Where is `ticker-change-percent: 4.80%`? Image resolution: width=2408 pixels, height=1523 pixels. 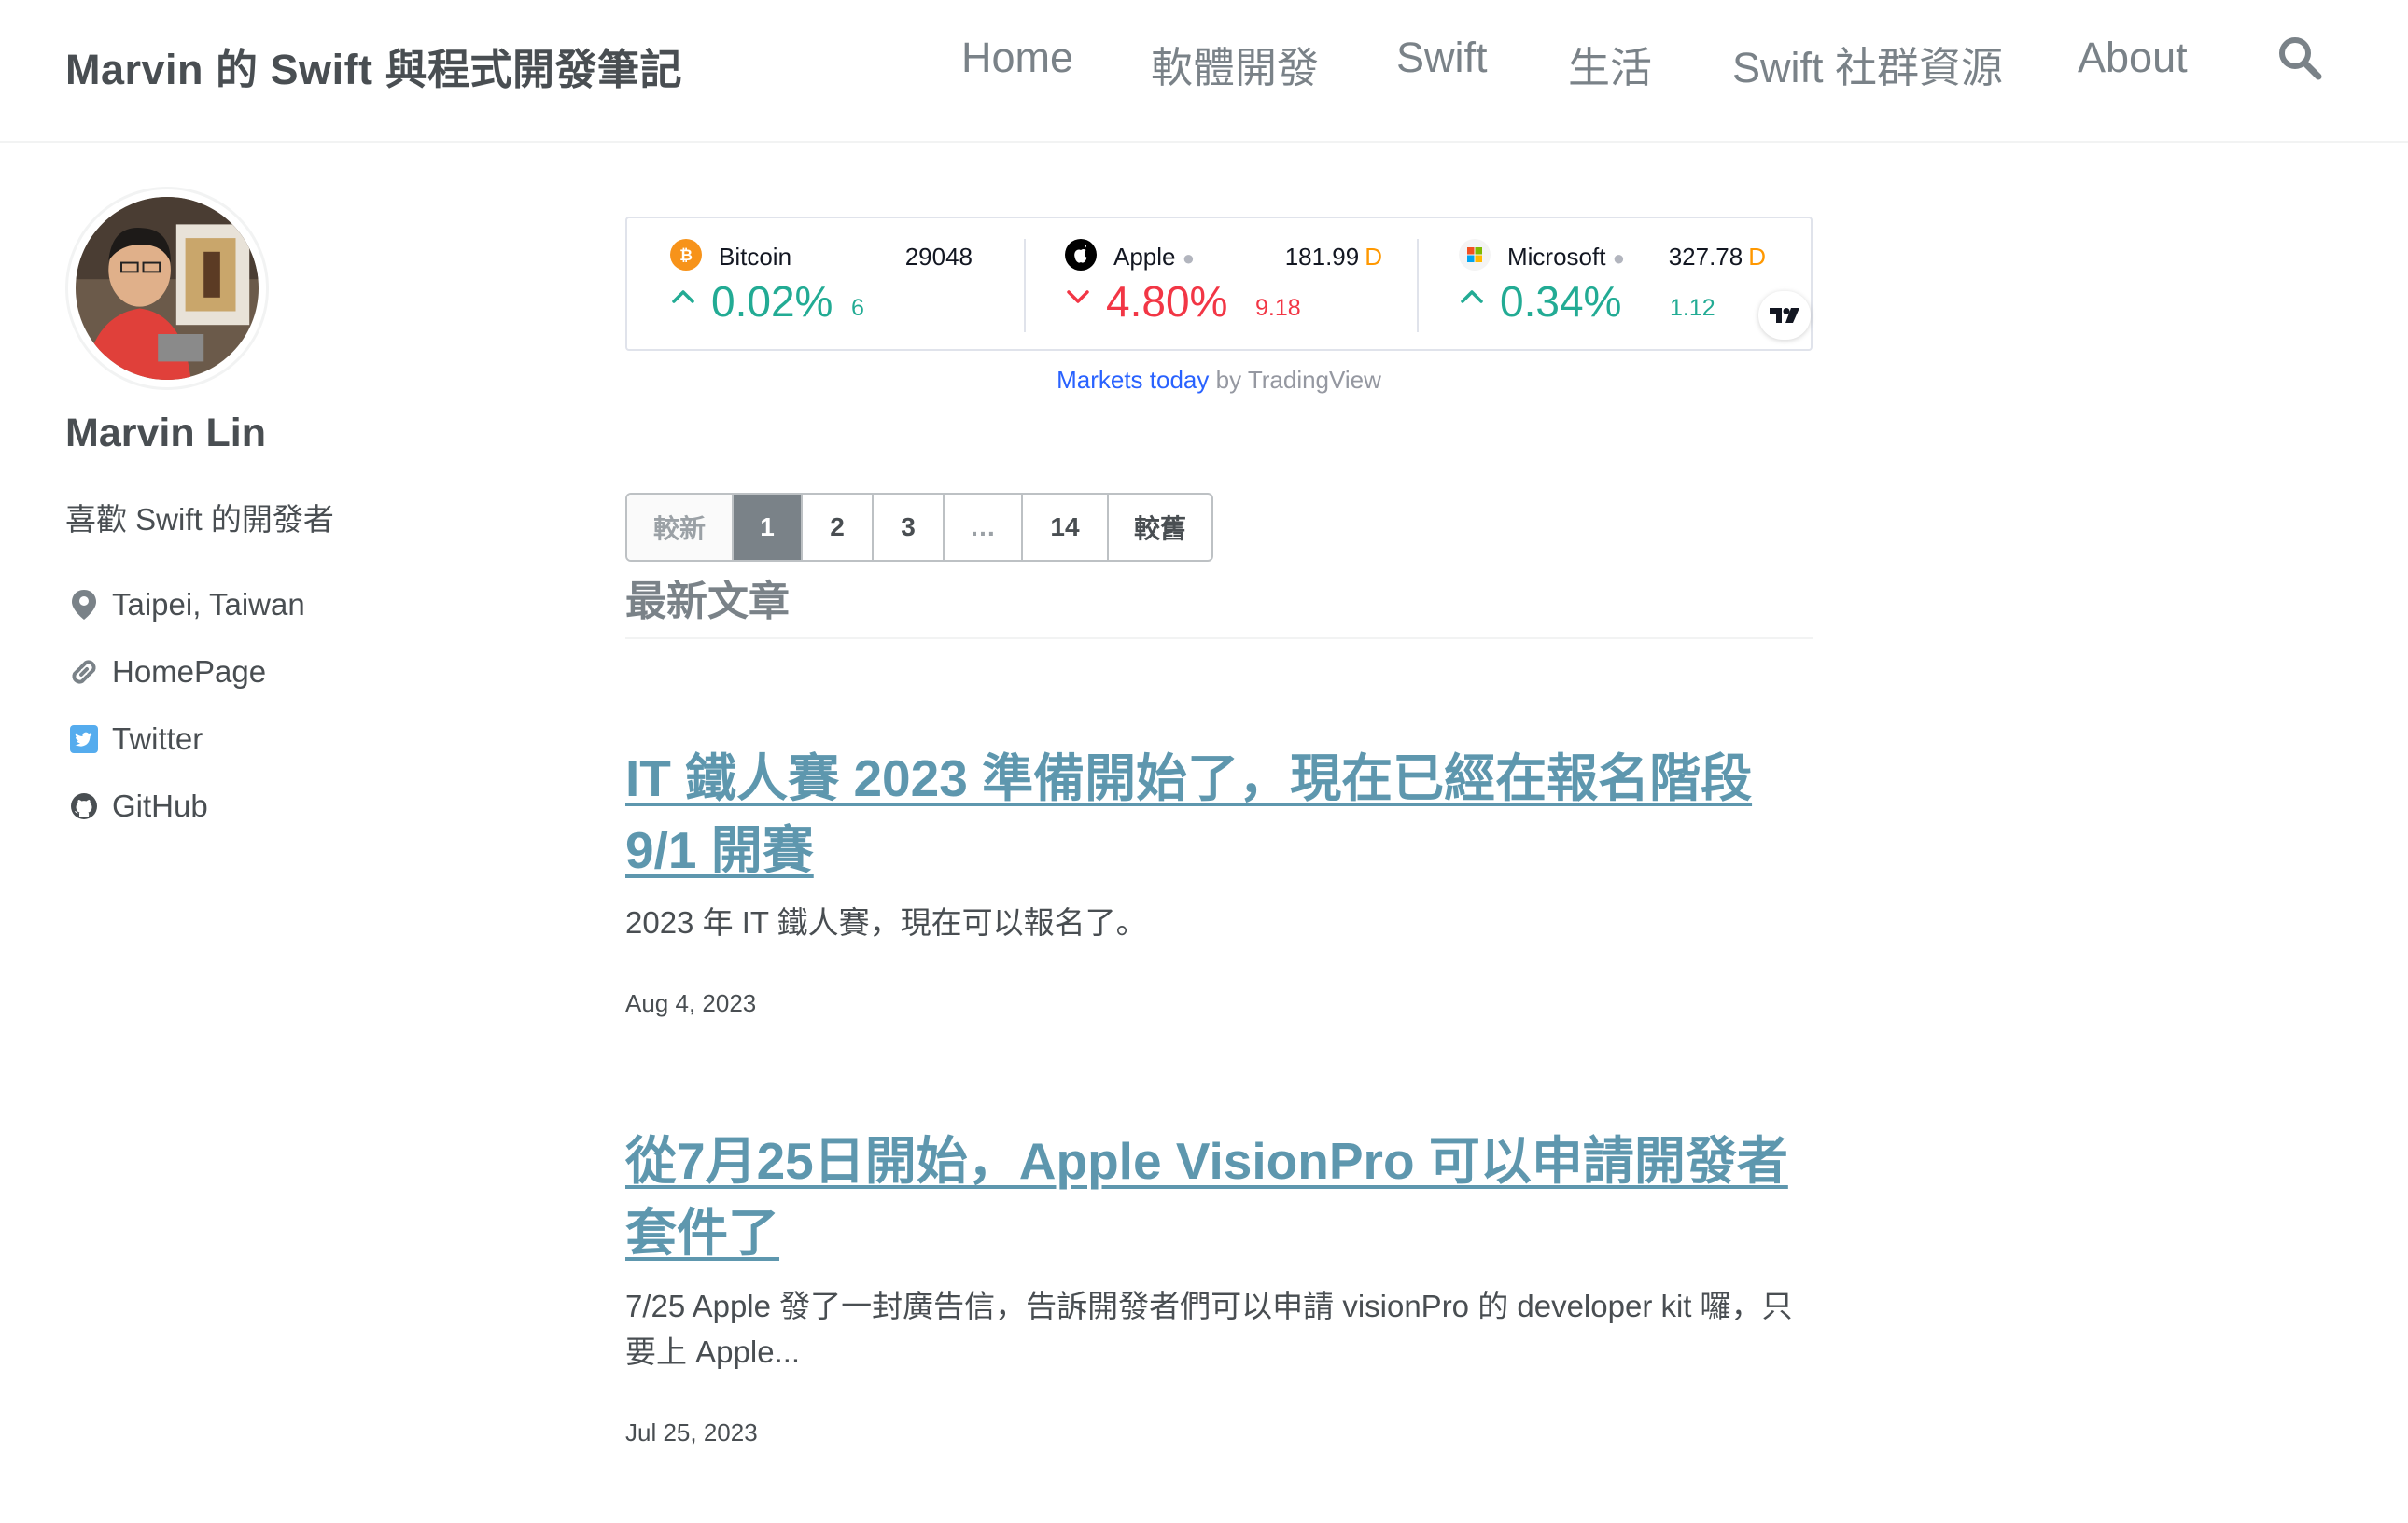
ticker-change-percent: 4.80% is located at coordinates (1167, 301).